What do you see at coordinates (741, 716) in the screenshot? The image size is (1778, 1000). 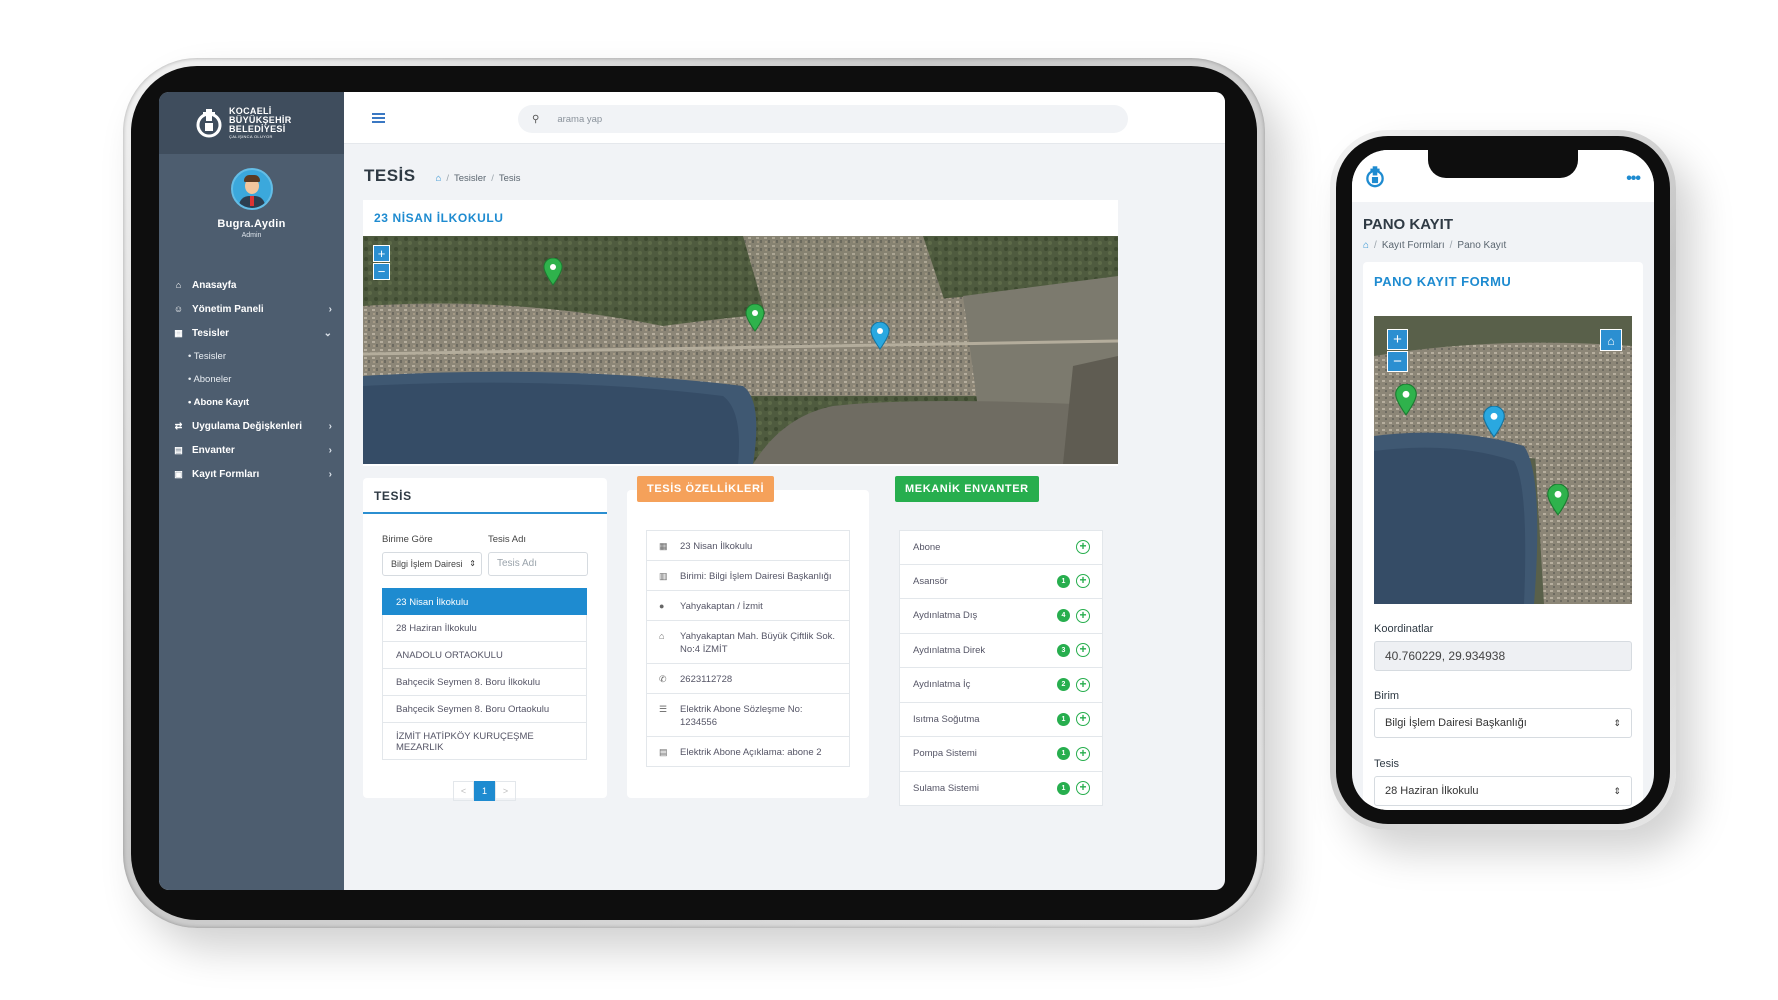 I see `ozellik-text: Elektrik Abone Sözleşme No: 1234556` at bounding box center [741, 716].